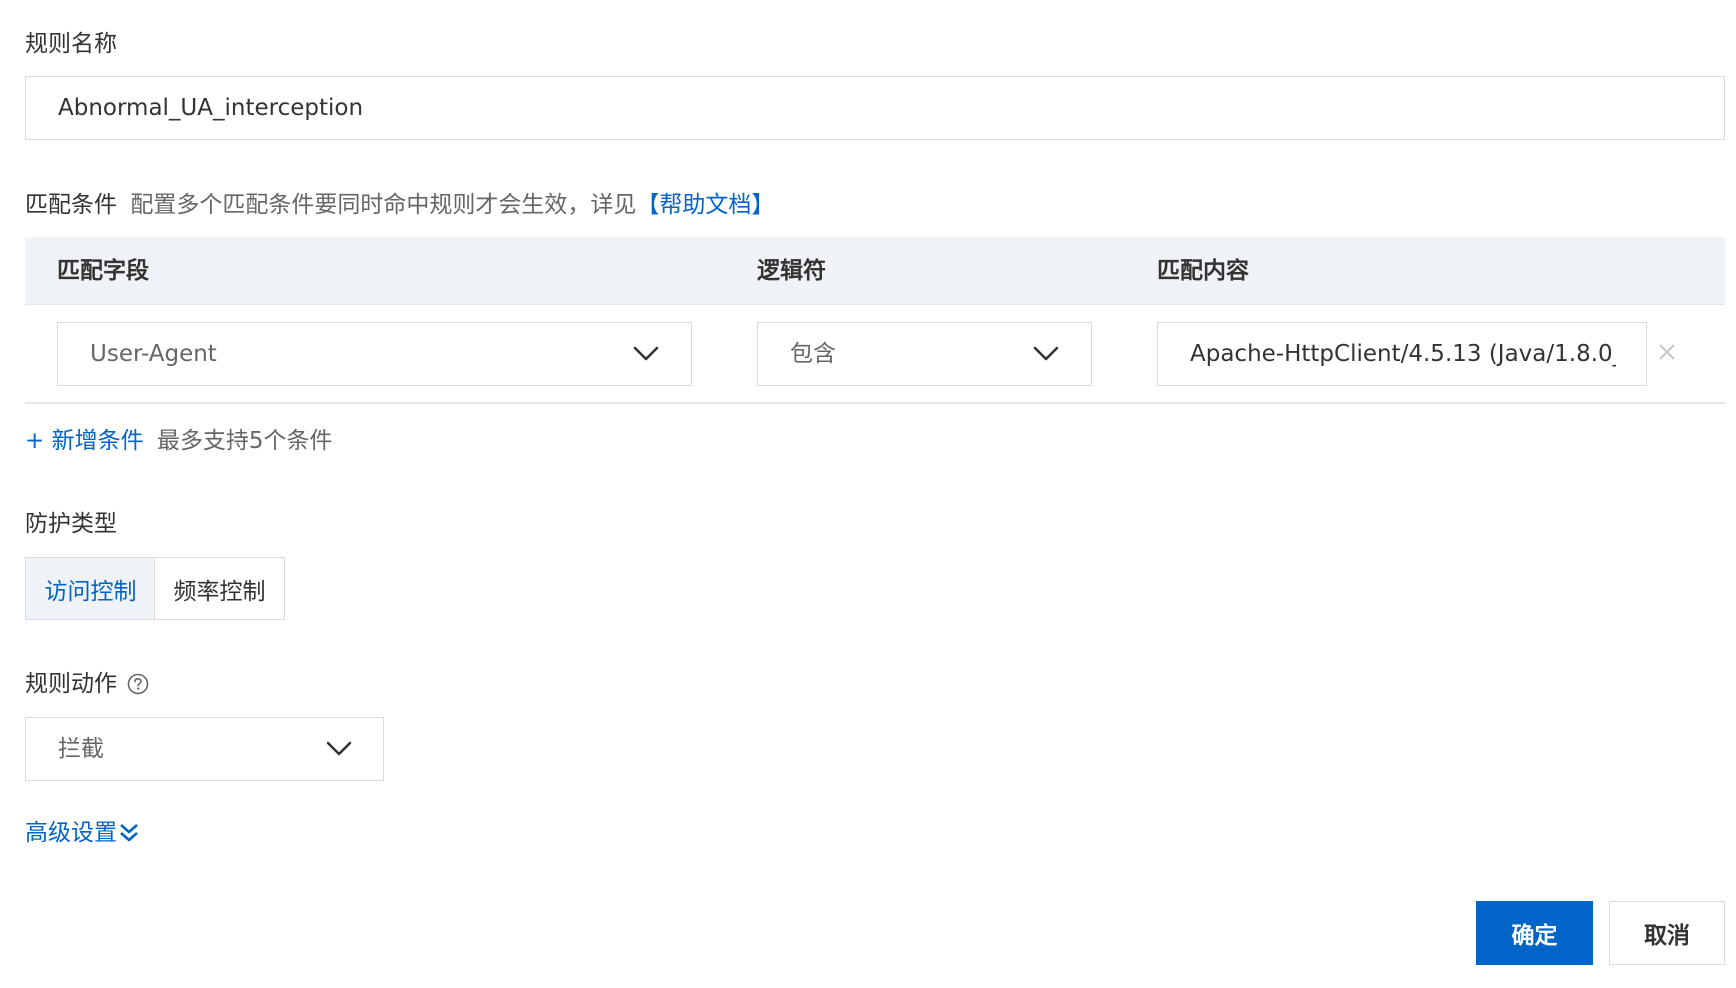 This screenshot has width=1736, height=988. I want to click on rule-action-value: 拦截, so click(81, 749).